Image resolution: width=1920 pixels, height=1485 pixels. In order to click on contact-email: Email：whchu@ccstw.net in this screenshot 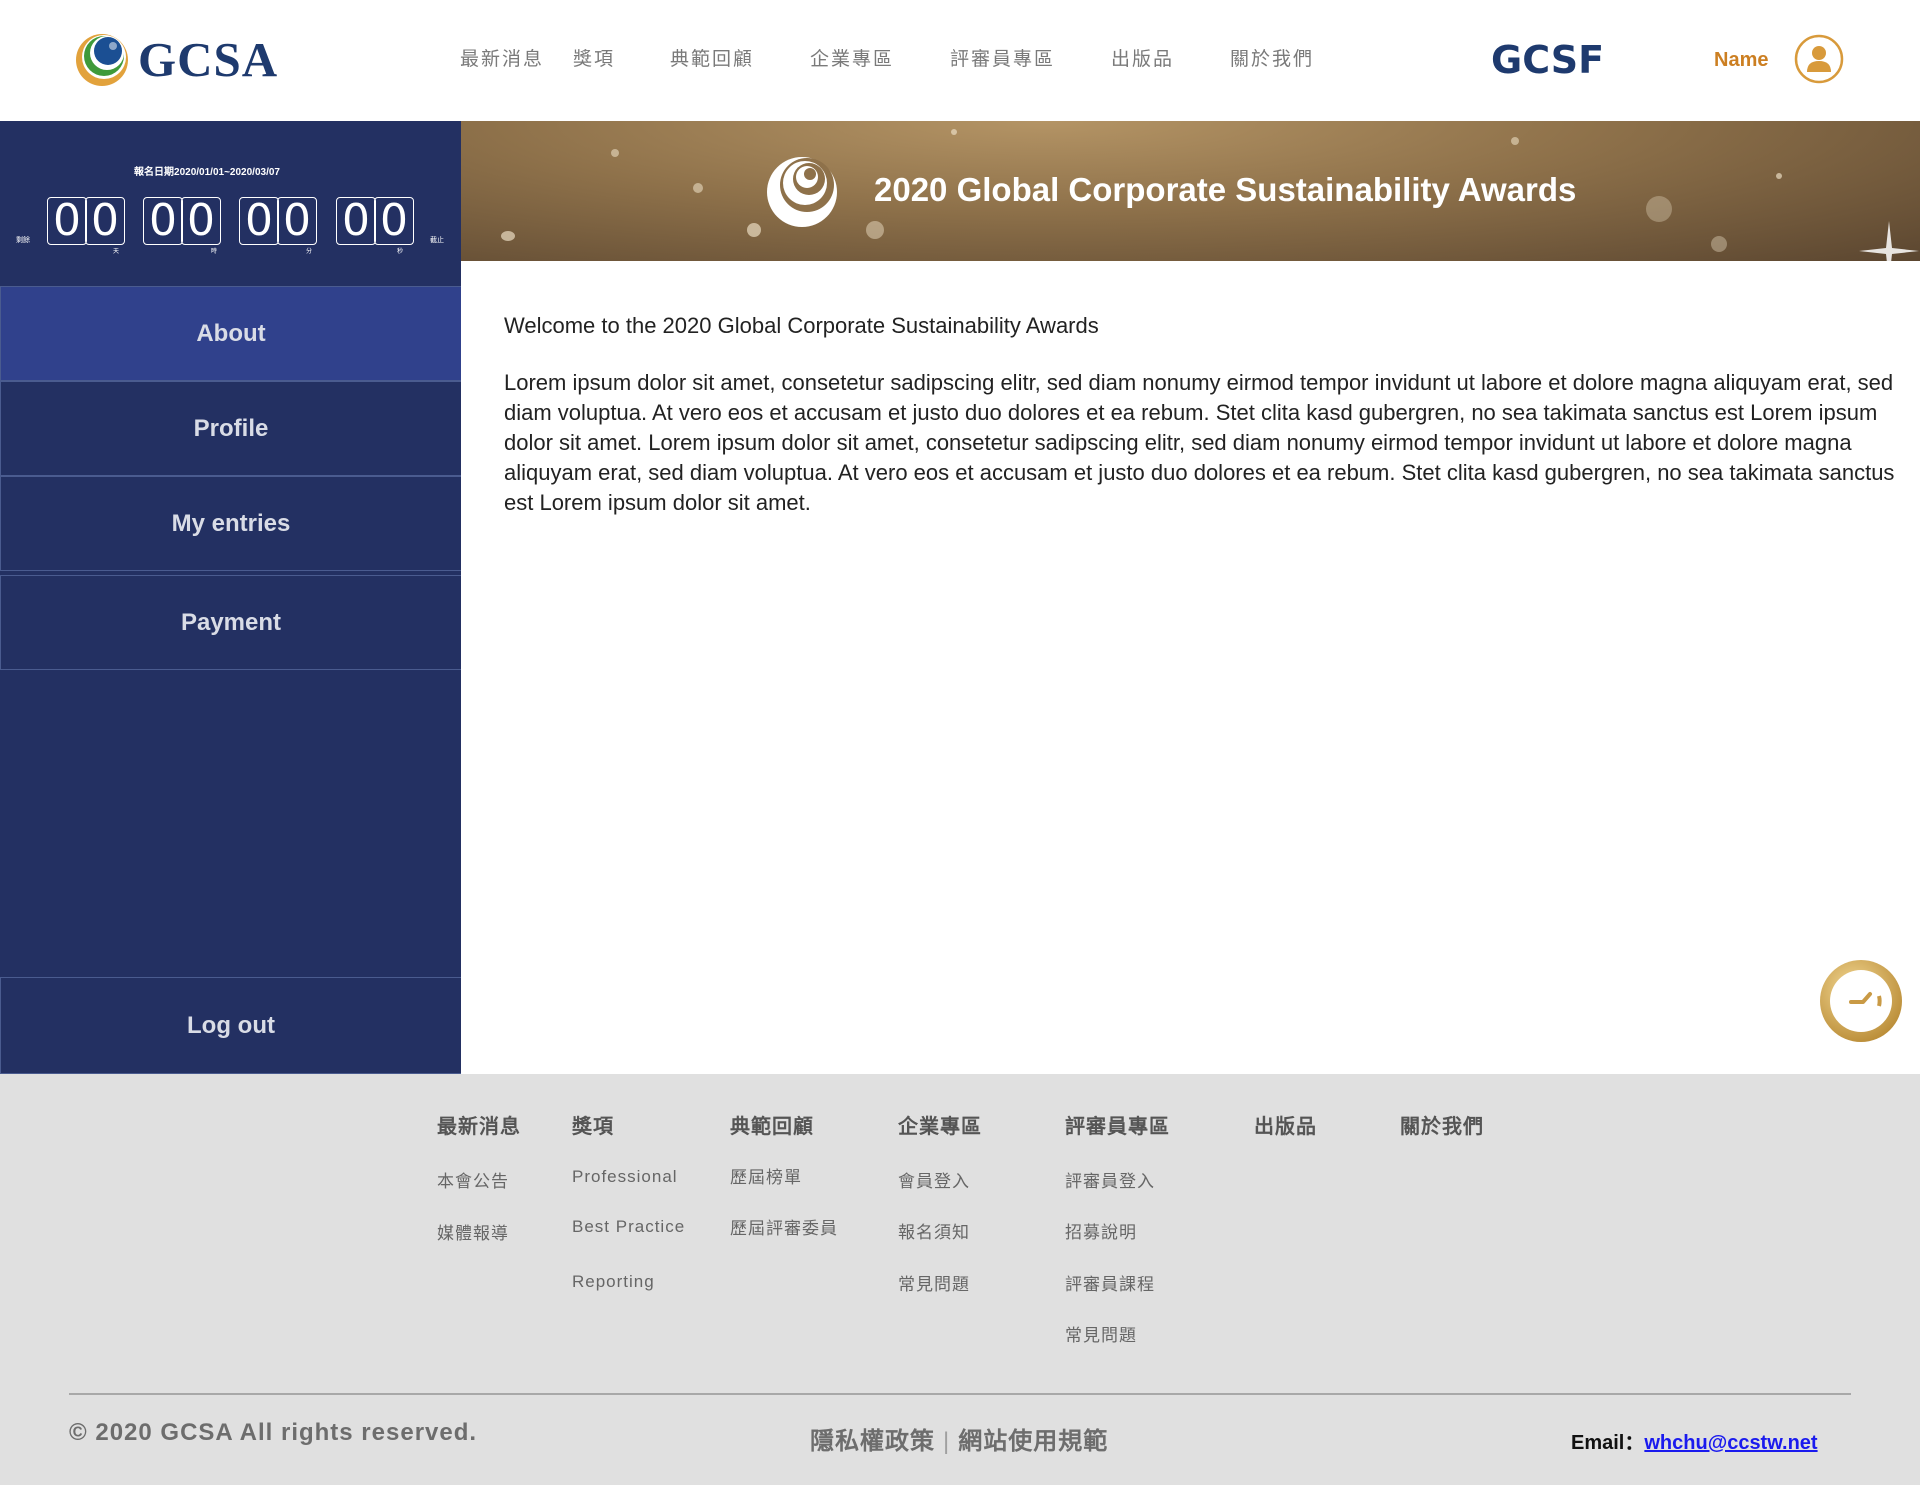, I will do `click(1694, 1440)`.